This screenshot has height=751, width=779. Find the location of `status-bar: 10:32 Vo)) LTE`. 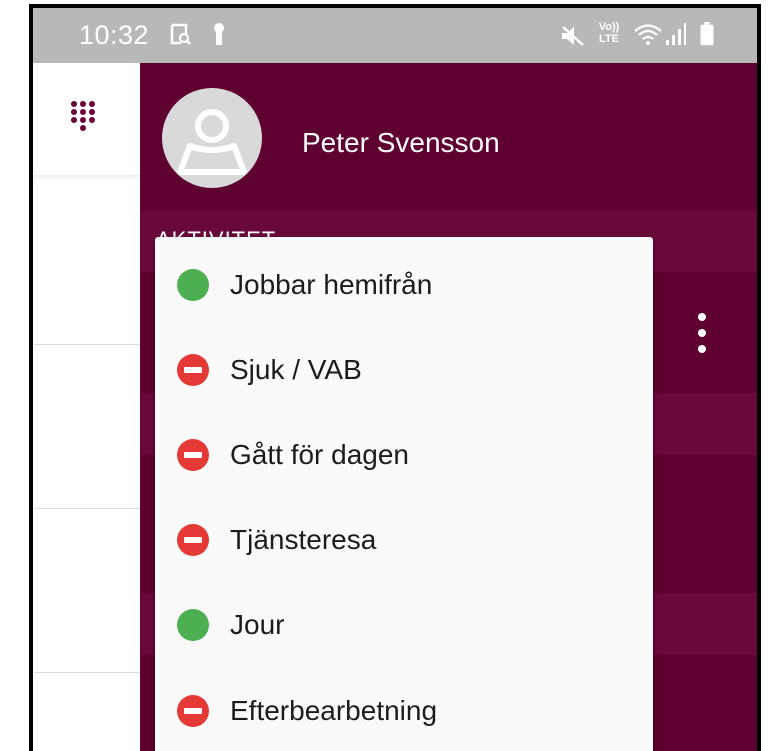

status-bar: 10:32 Vo)) LTE is located at coordinates (395, 35).